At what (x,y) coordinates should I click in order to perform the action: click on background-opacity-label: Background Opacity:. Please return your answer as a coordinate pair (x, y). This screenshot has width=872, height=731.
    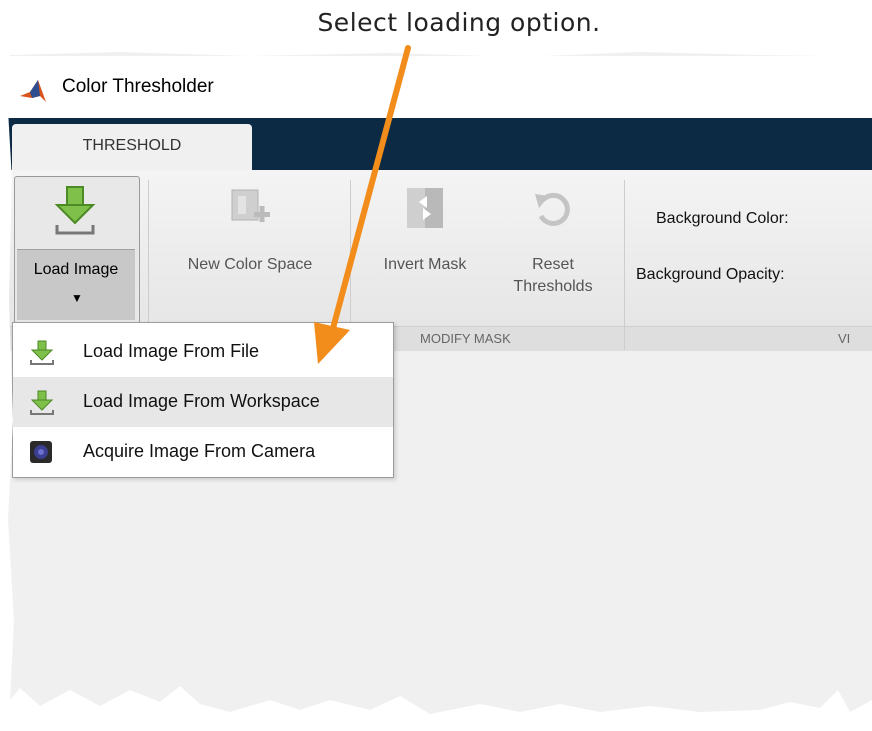
    Looking at the image, I should click on (710, 274).